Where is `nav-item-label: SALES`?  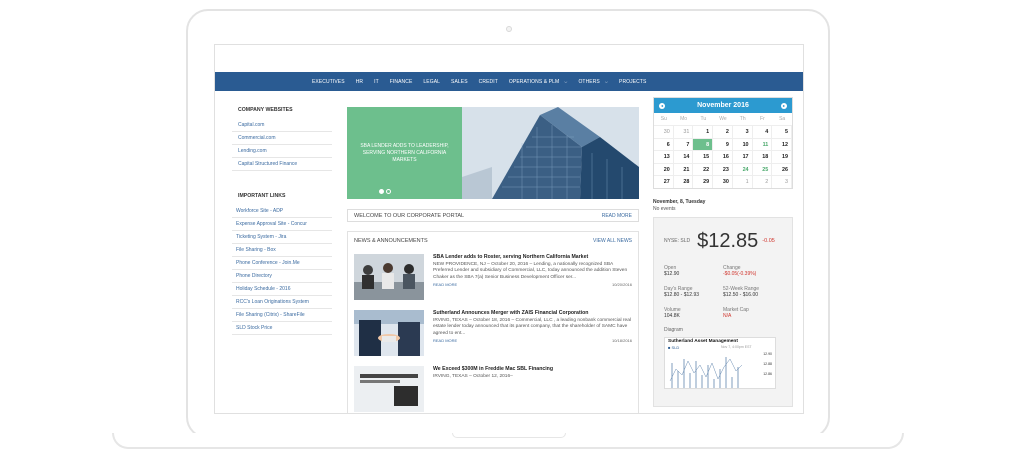
nav-item-label: SALES is located at coordinates (459, 81).